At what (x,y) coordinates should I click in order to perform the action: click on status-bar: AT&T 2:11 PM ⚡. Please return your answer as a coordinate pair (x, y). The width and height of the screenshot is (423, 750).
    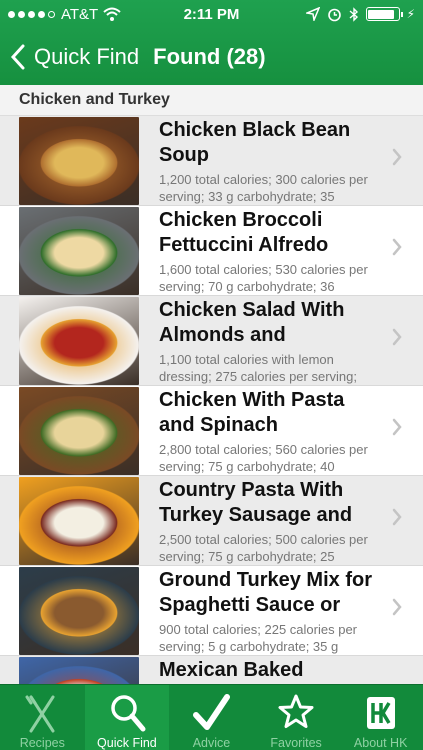
    Looking at the image, I should click on (211, 14).